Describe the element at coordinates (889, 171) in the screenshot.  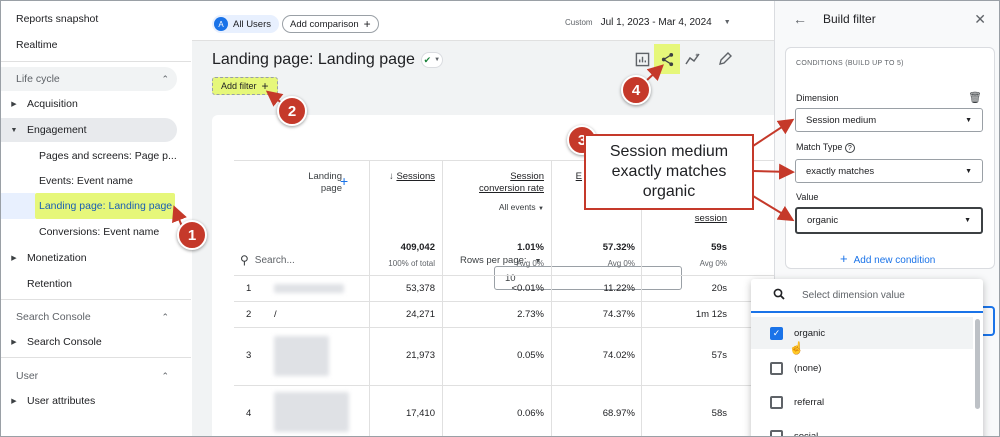
I see `match-type-select: exactly matches ▼` at that location.